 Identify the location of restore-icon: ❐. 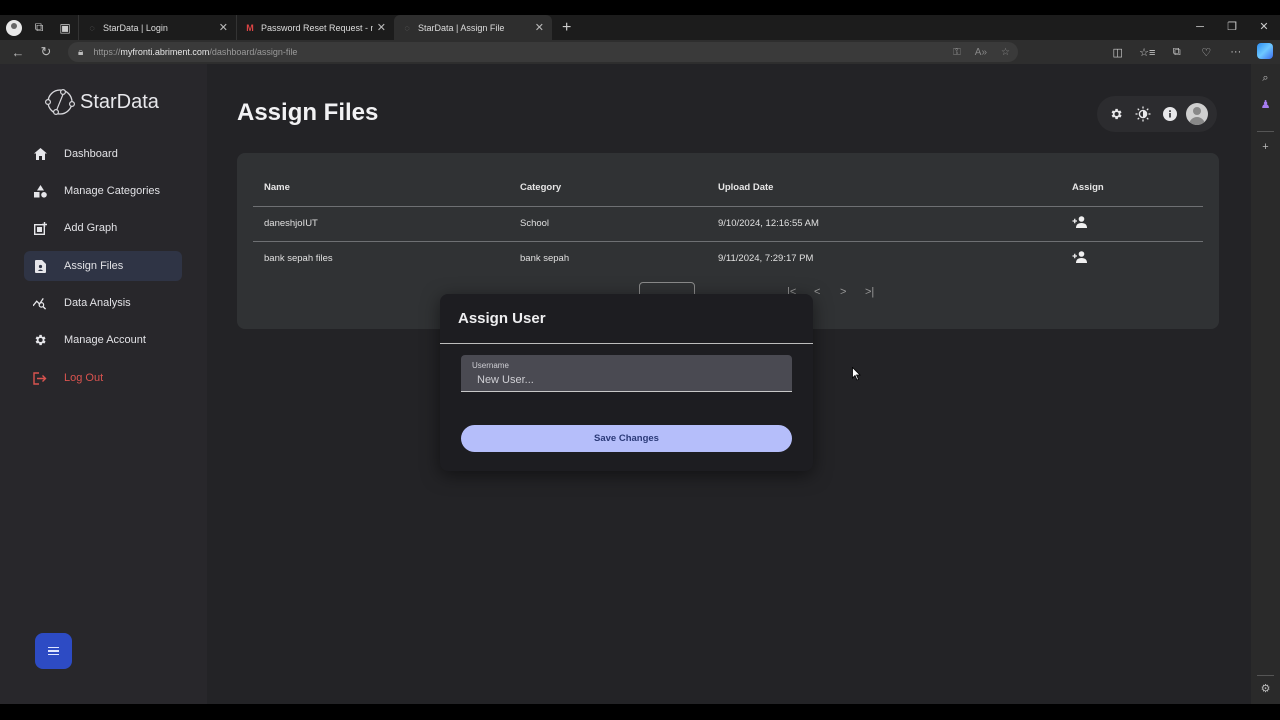
(1232, 27).